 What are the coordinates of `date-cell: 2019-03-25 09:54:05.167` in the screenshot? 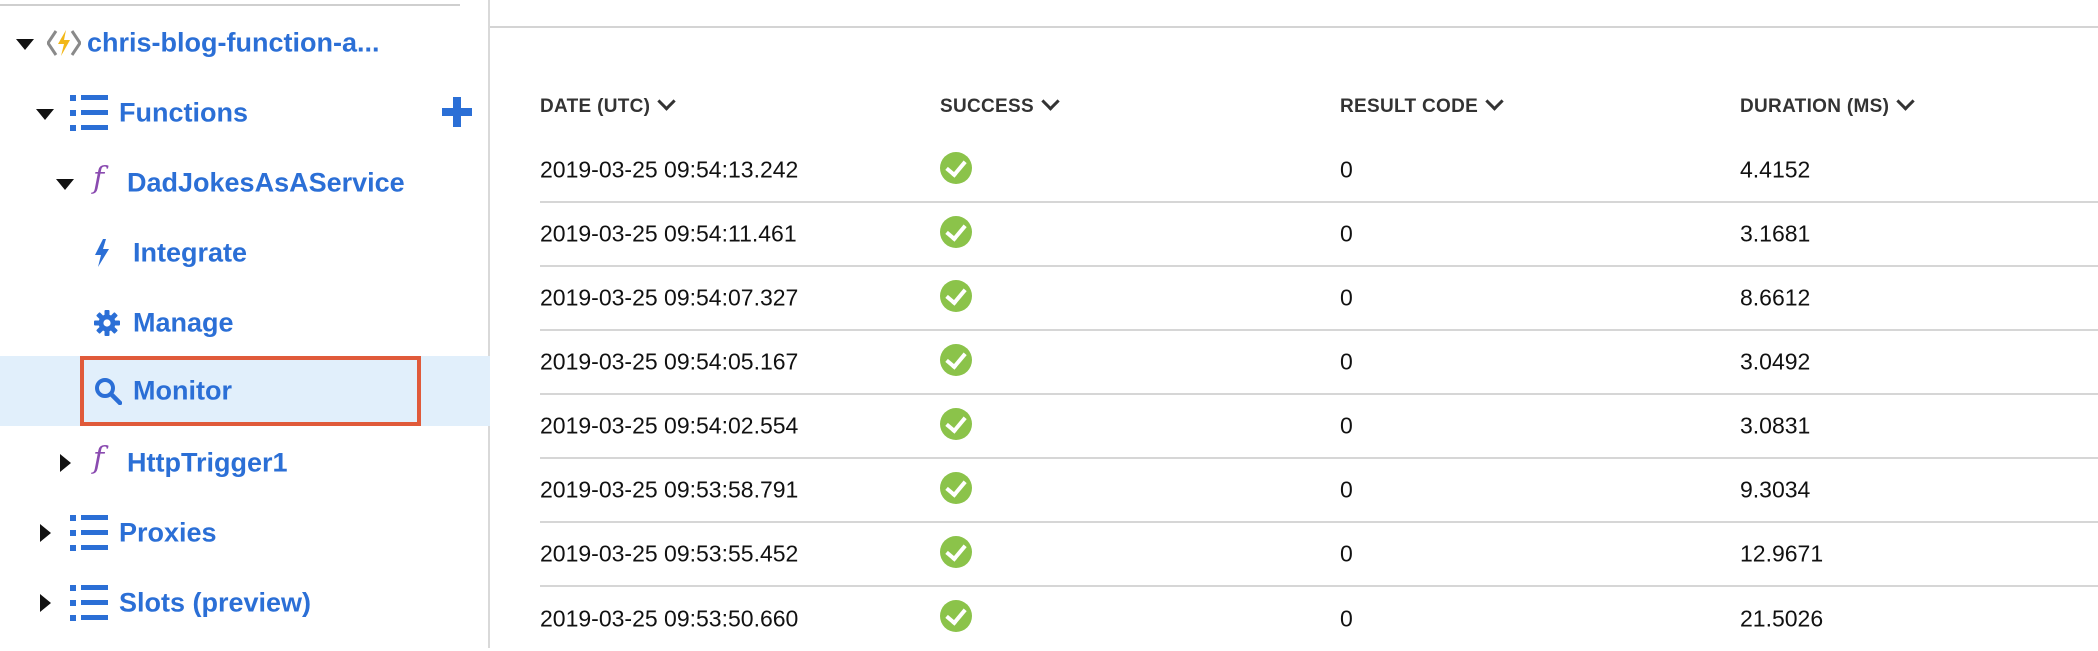 It's located at (669, 361).